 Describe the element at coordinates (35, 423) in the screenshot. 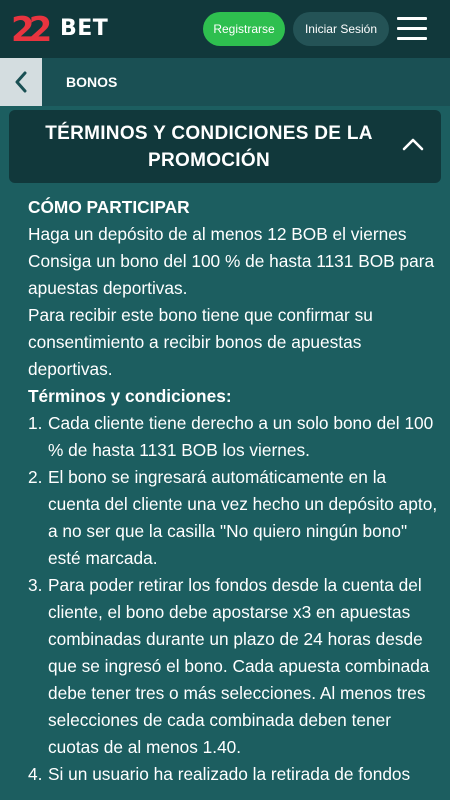

I see `list-item-number: 1.` at that location.